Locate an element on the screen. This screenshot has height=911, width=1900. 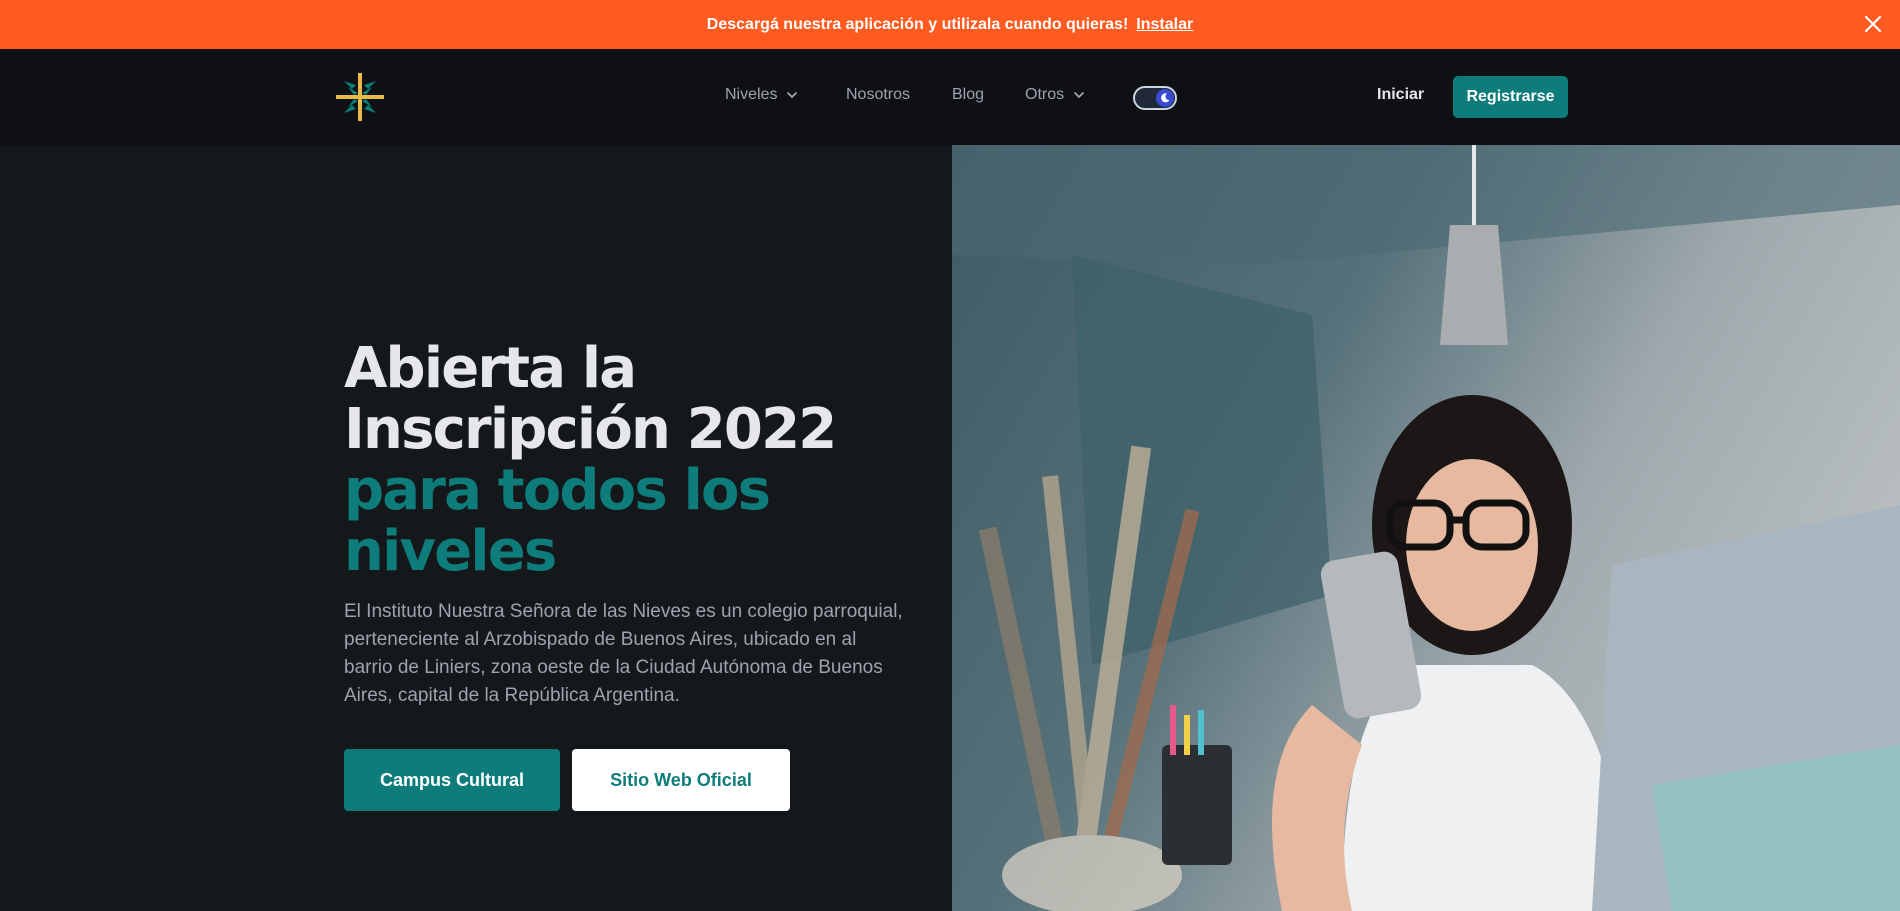
login-link: Iniciar is located at coordinates (1400, 95).